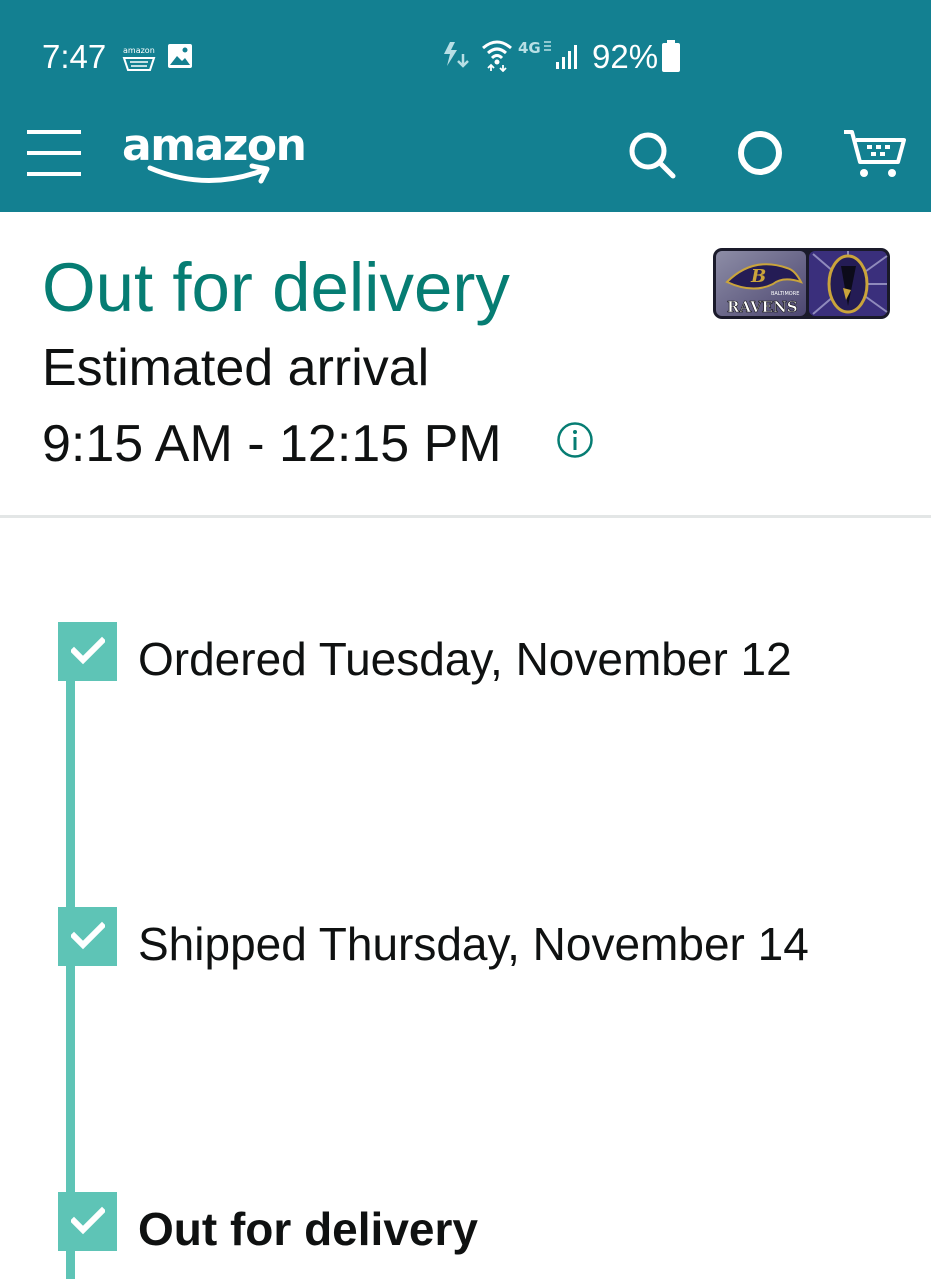 The image size is (931, 1279). What do you see at coordinates (785, 294) in the screenshot?
I see `svg-text: BALTIMORE` at bounding box center [785, 294].